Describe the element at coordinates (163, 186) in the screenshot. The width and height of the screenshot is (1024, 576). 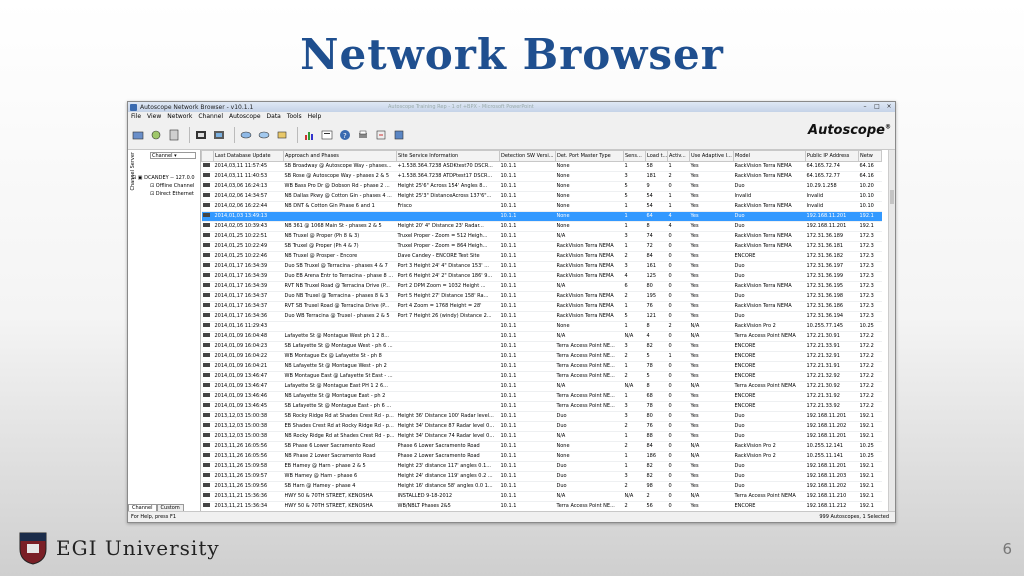
I see `tree-item-offline-channel: ⊡ Offline Channel` at that location.